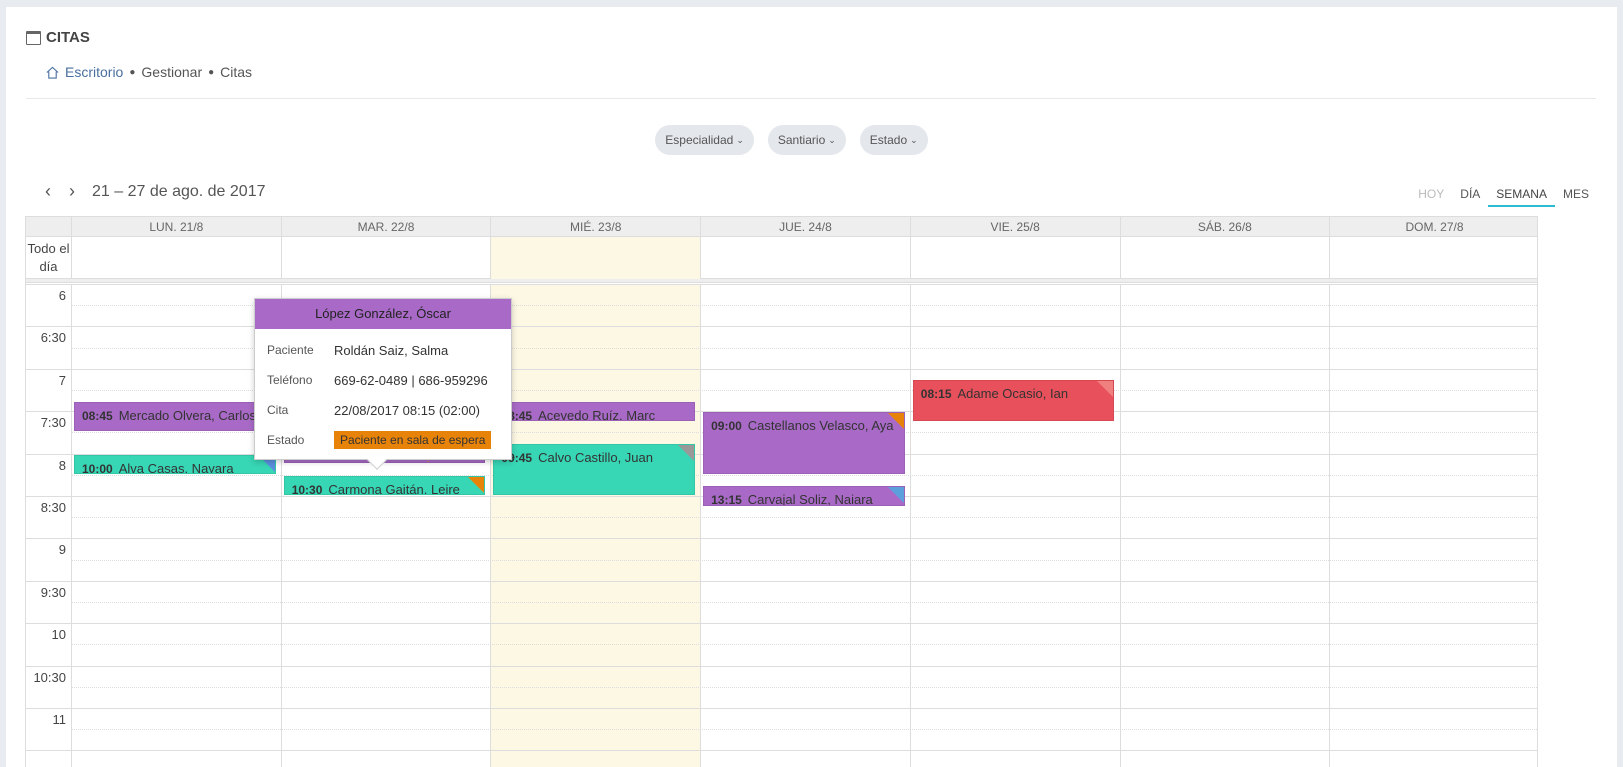 Image resolution: width=1623 pixels, height=767 pixels. I want to click on calendar-icon, so click(33, 37).